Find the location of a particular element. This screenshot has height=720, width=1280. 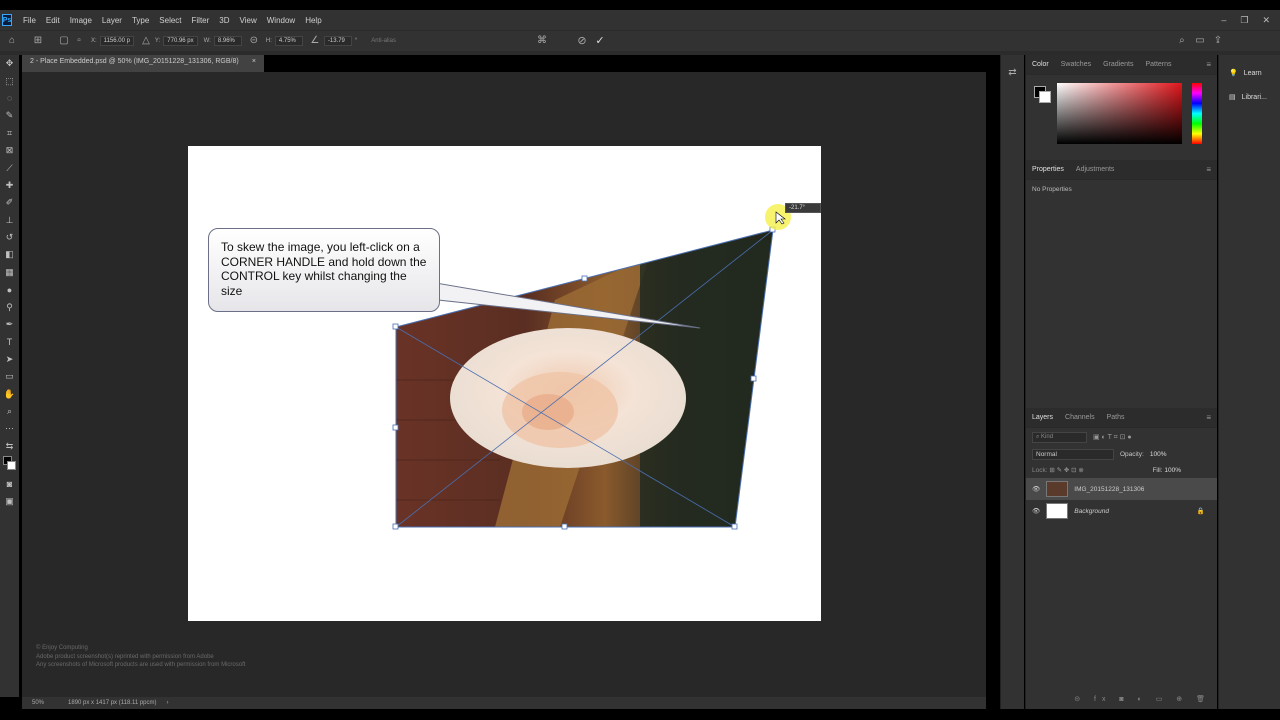

layers-menu-icon: ≡ is located at coordinates (1208, 417).